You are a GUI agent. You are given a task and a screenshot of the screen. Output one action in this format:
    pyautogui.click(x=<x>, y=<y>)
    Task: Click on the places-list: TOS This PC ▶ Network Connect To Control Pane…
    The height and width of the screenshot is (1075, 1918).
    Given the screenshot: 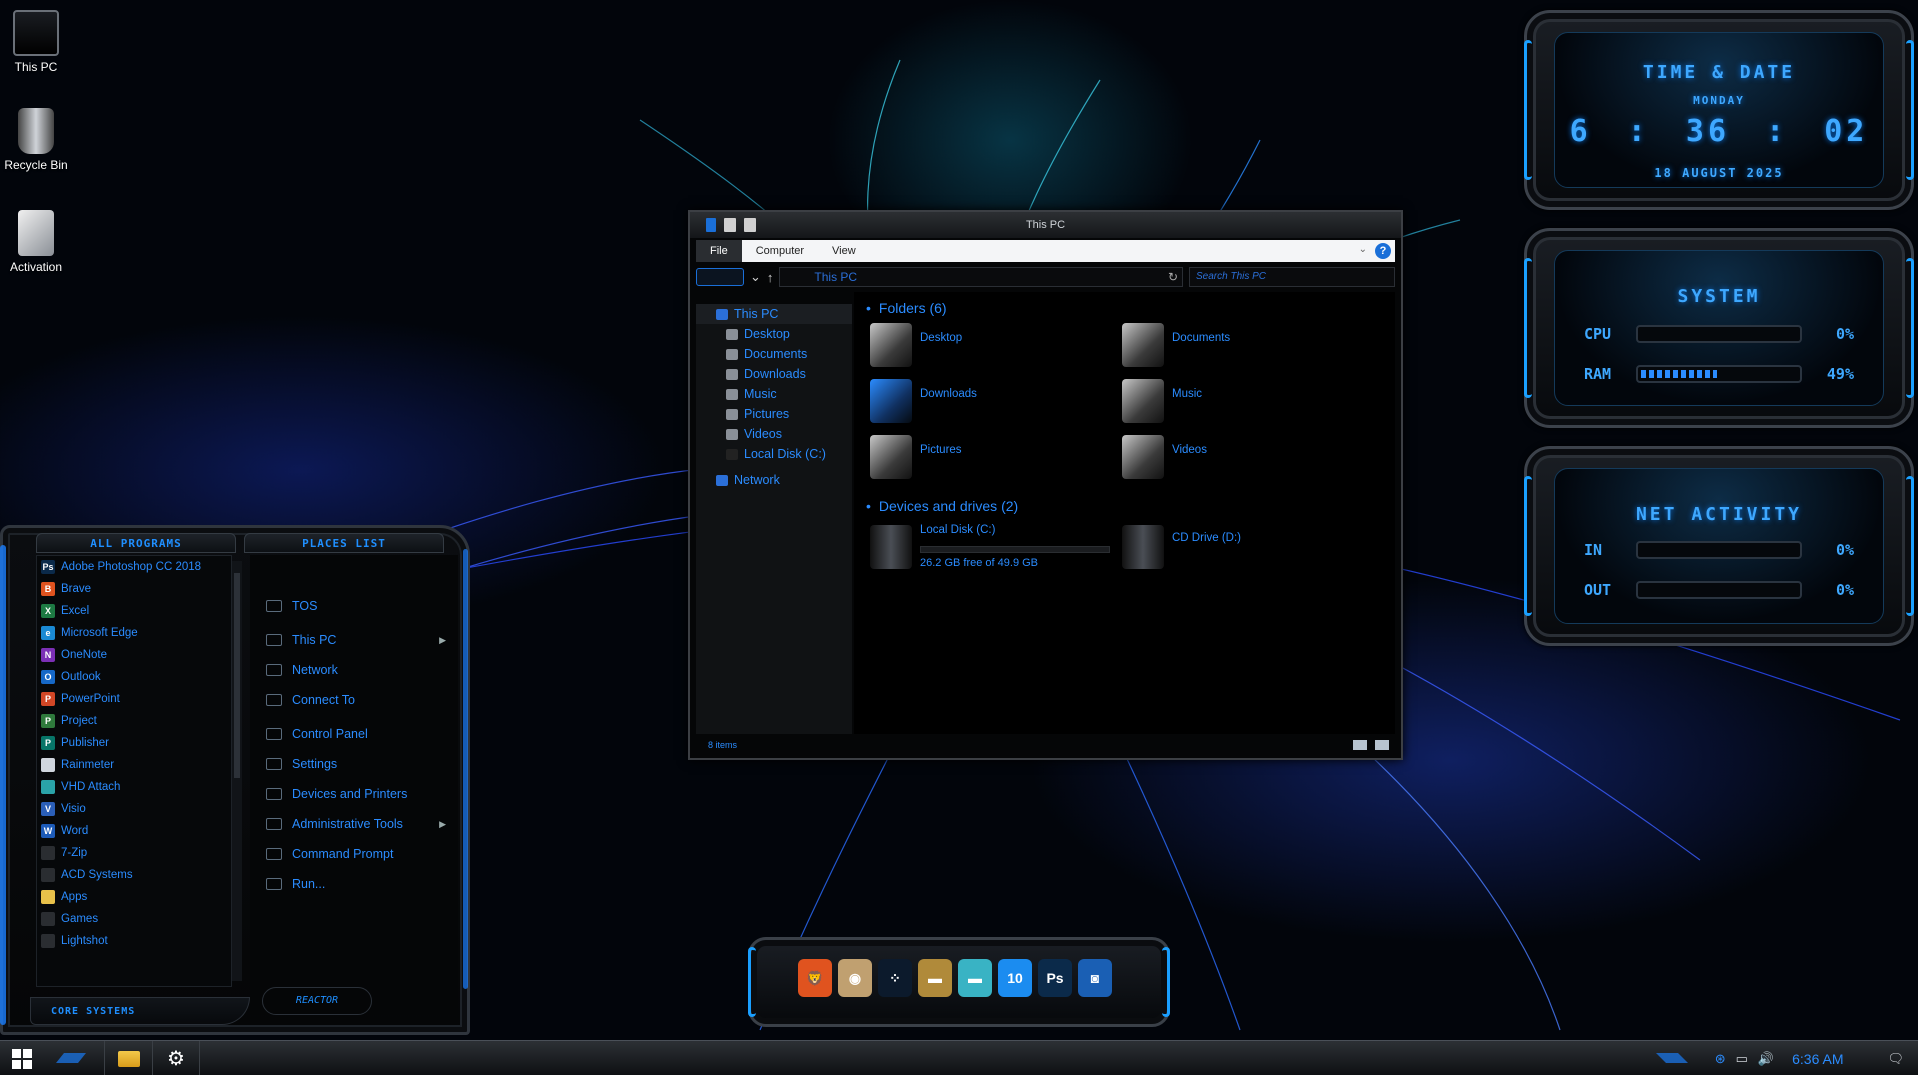 What is the action you would take?
    pyautogui.click(x=354, y=785)
    